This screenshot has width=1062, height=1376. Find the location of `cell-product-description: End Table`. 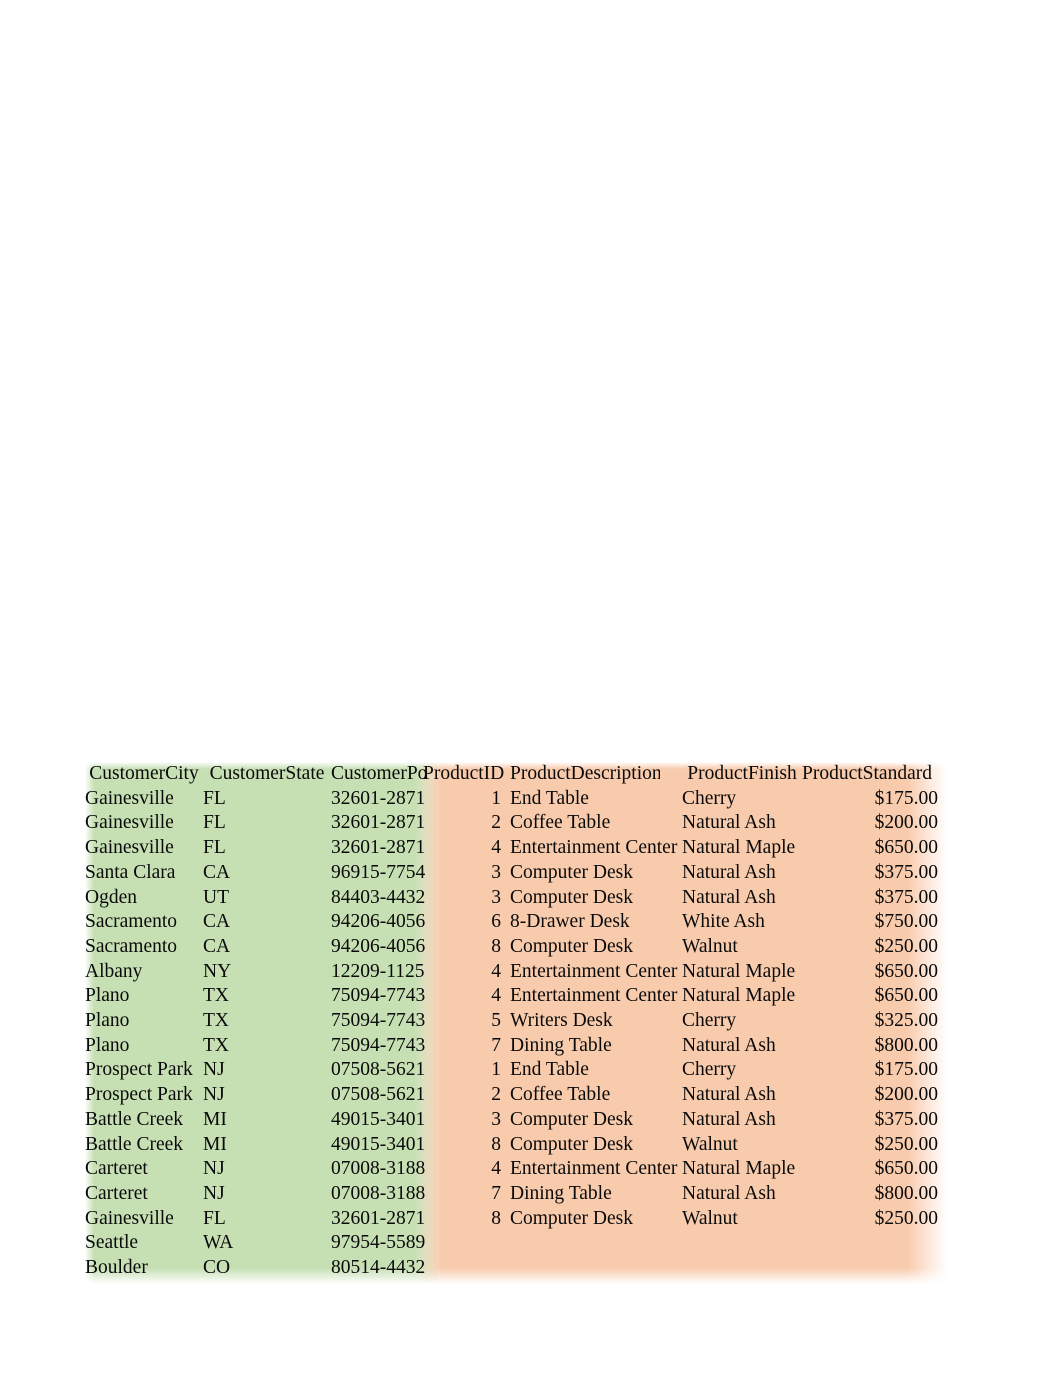

cell-product-description: End Table is located at coordinates (596, 1070).